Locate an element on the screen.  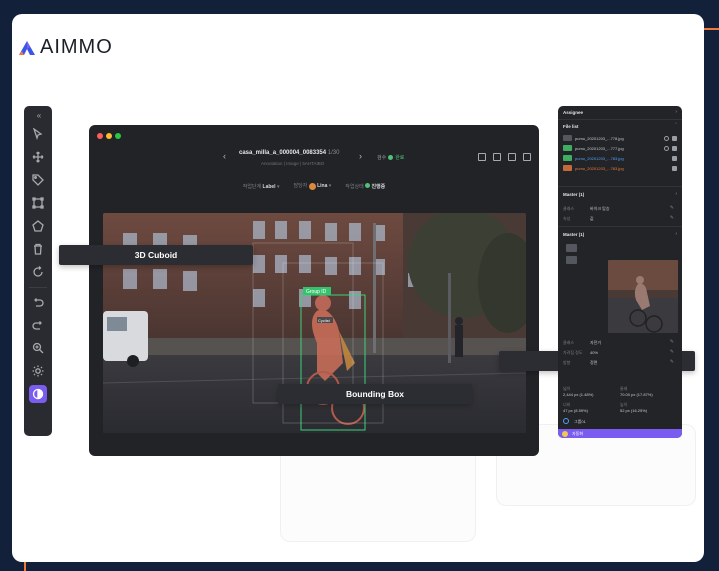
assignee-title: Assignee is located at coordinates (573, 112).